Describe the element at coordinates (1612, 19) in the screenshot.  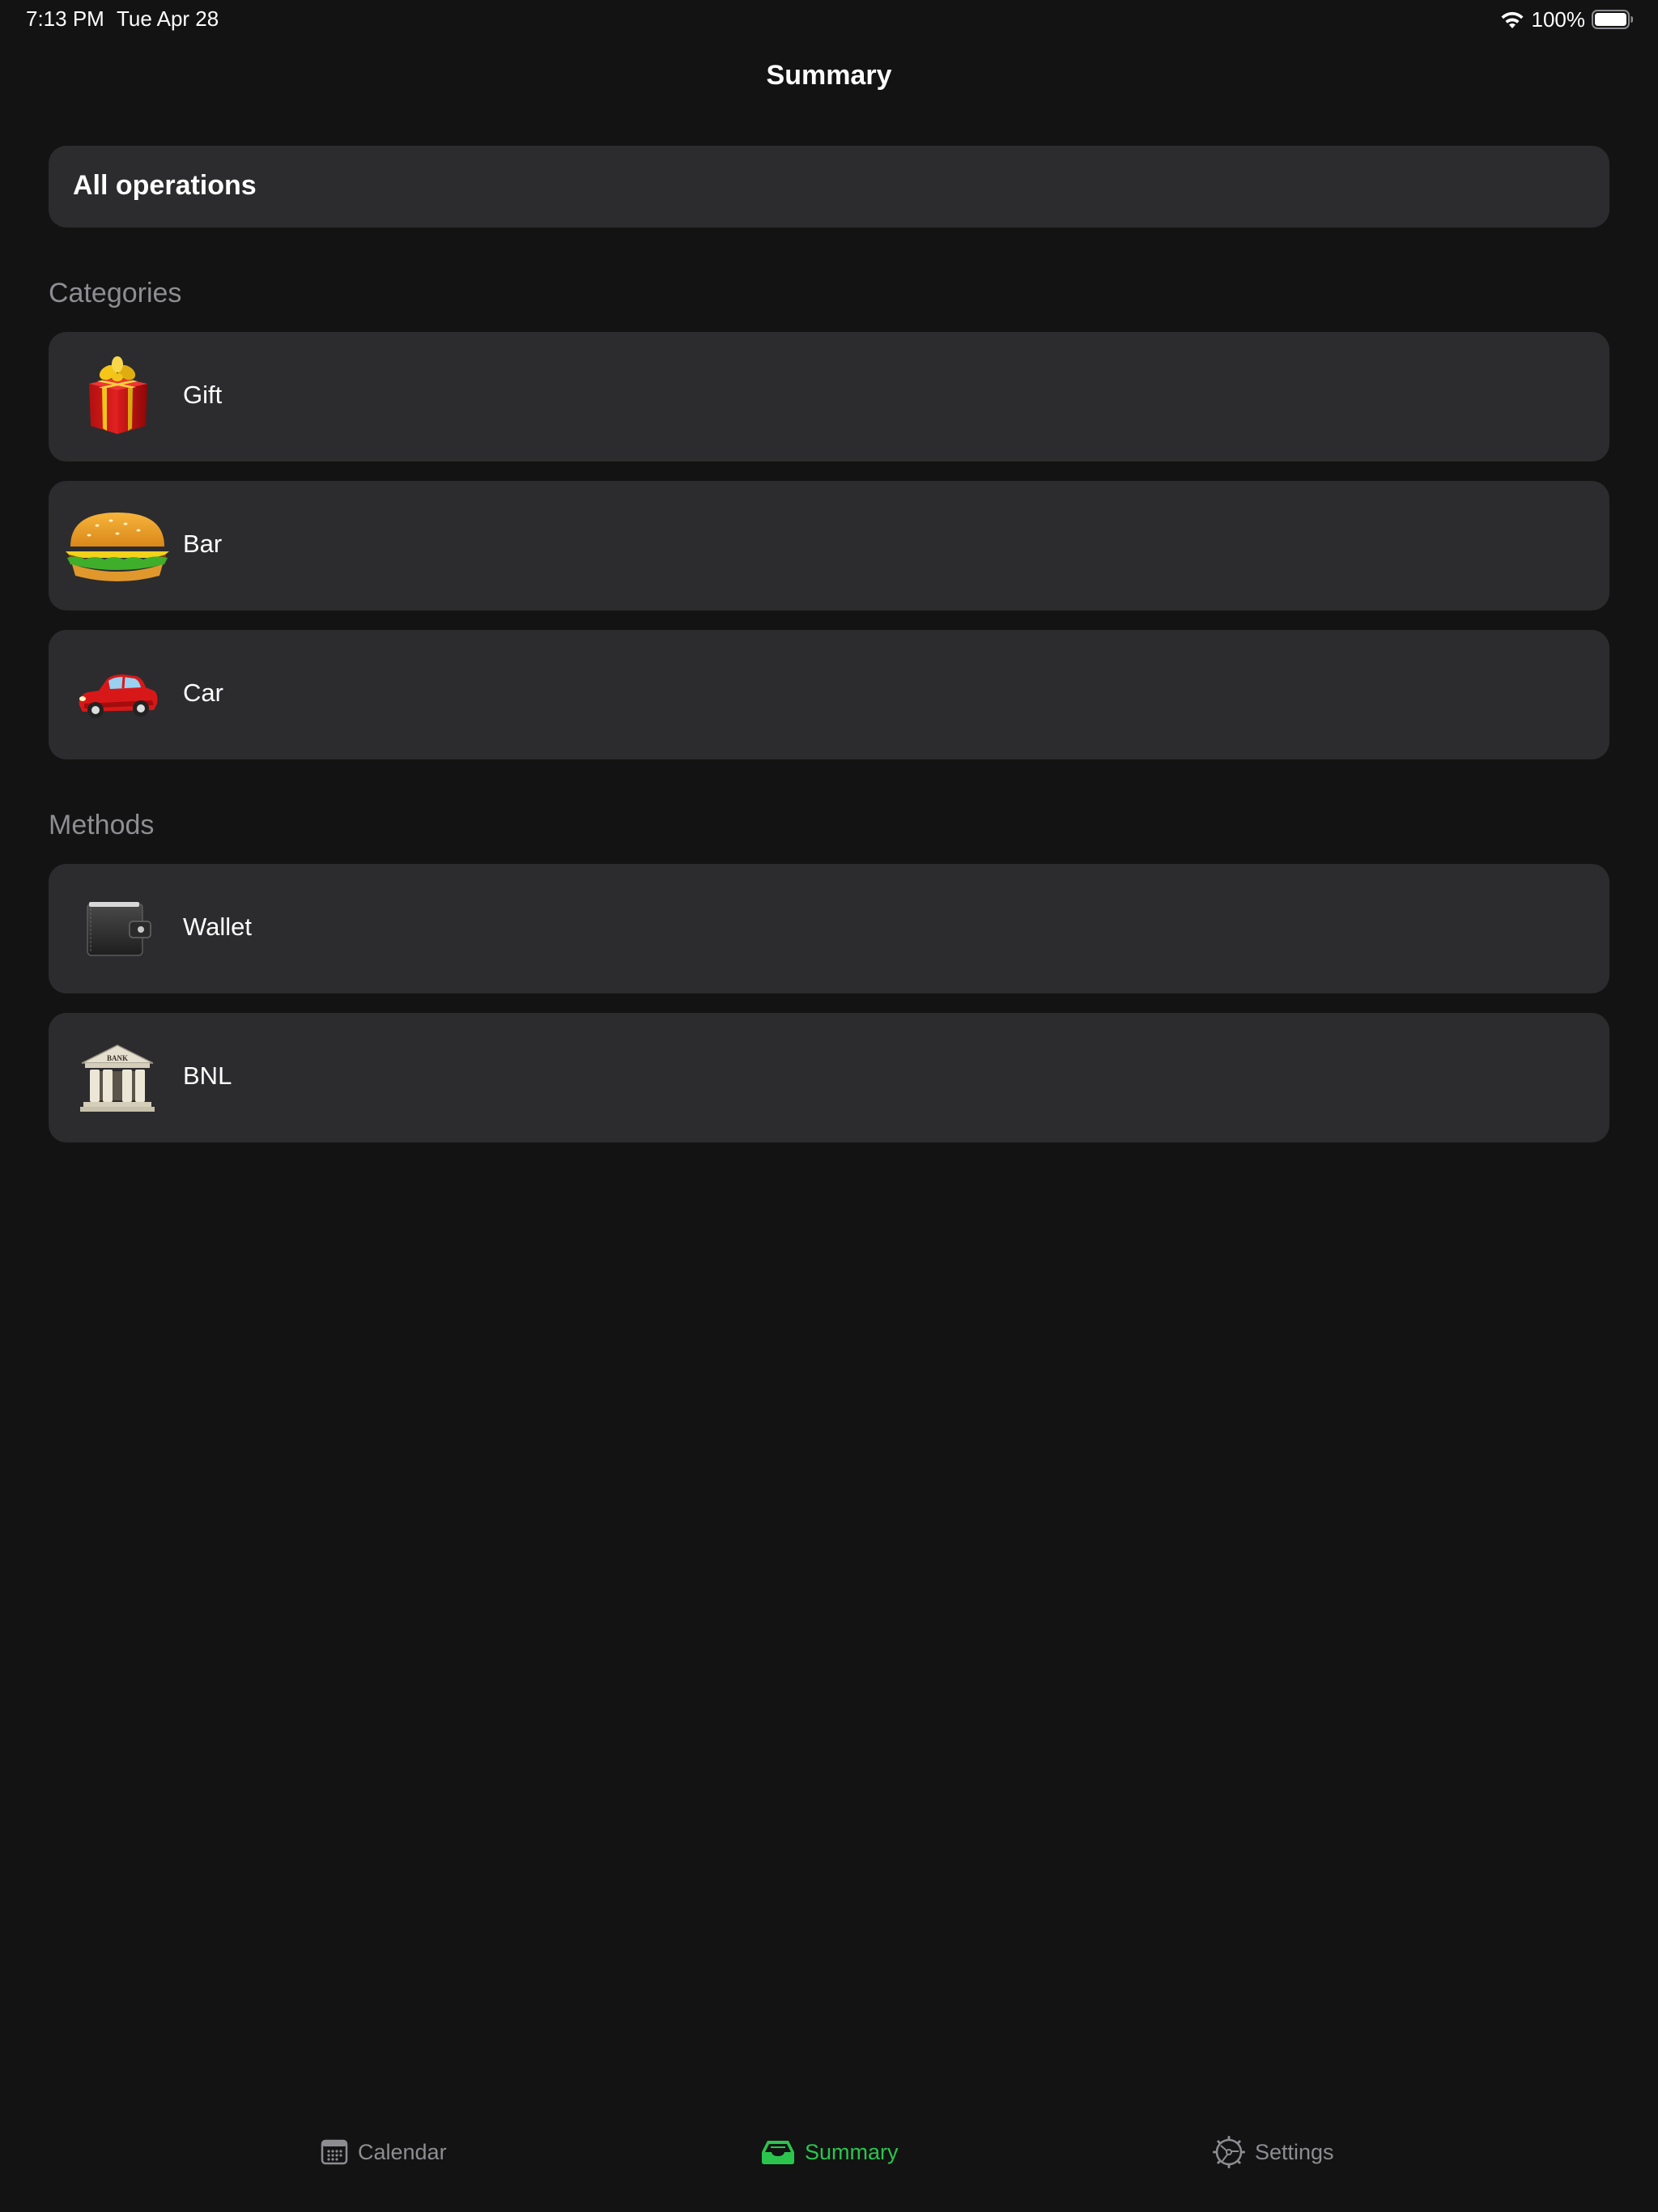
I see `battery-icon` at that location.